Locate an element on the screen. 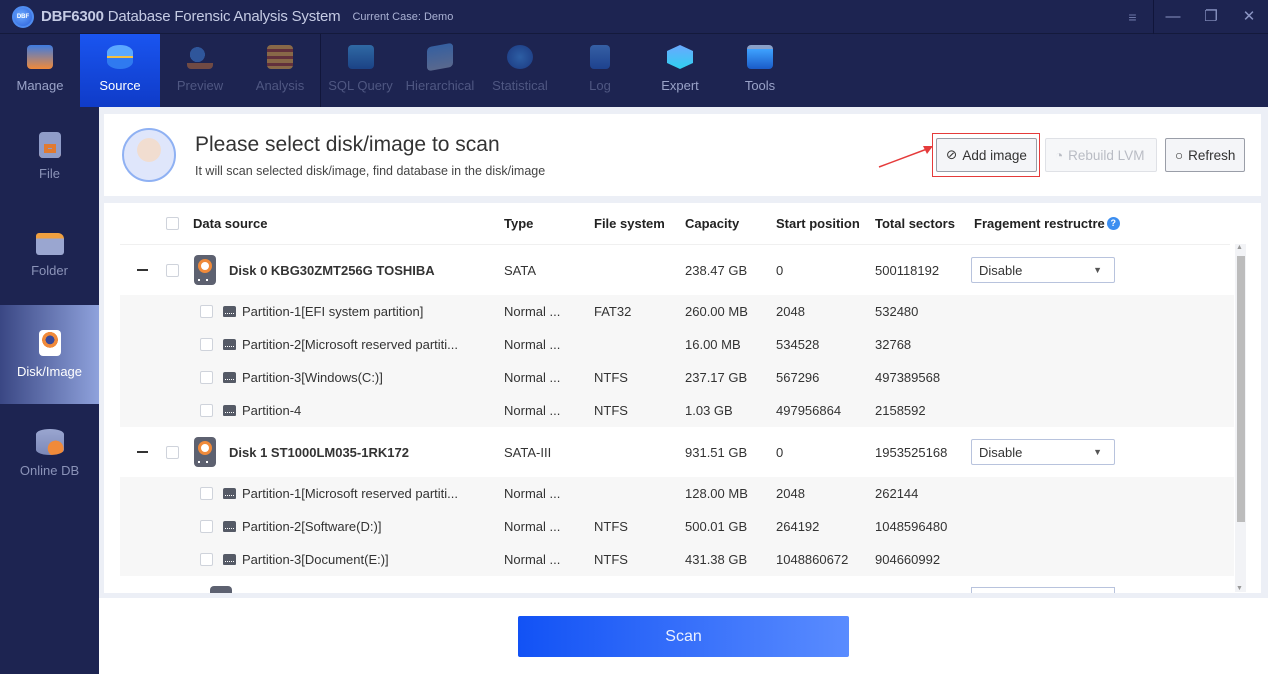 This screenshot has height=674, width=1268. partition-total-sectors: 497389568 is located at coordinates (908, 377).